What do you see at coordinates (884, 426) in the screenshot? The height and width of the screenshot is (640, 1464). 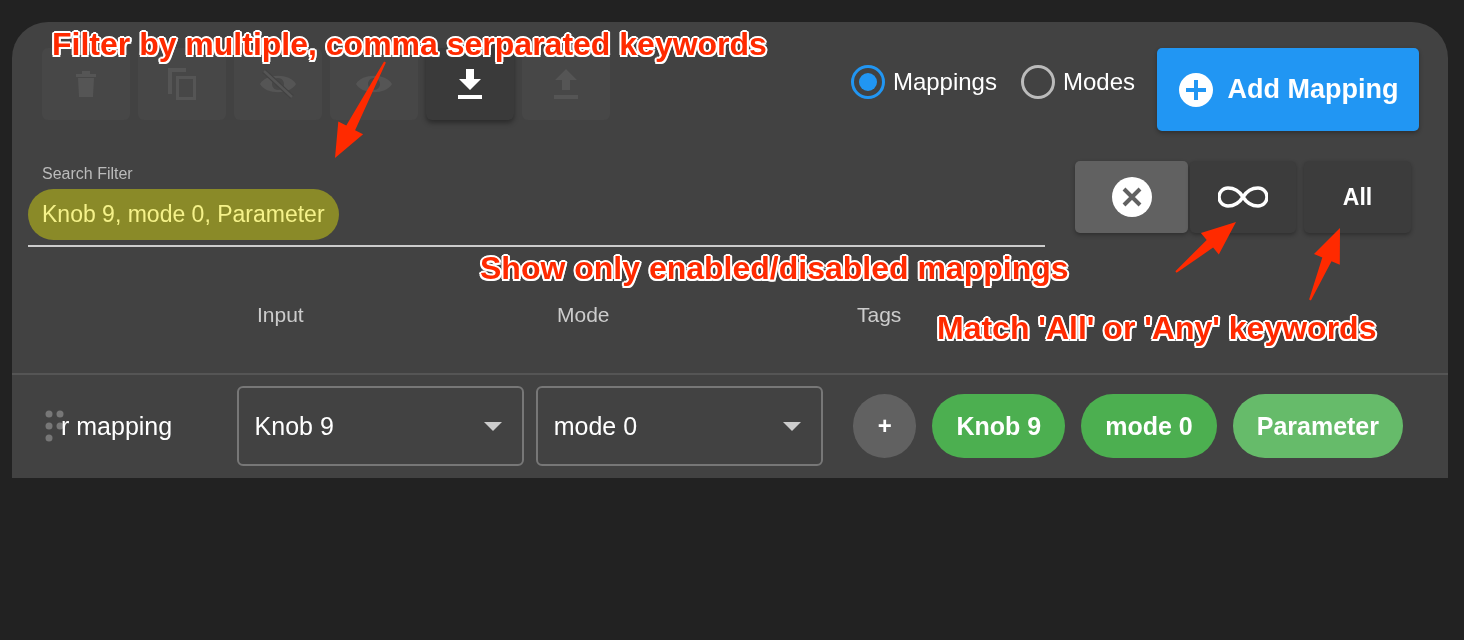 I see `add-tag-button: +` at bounding box center [884, 426].